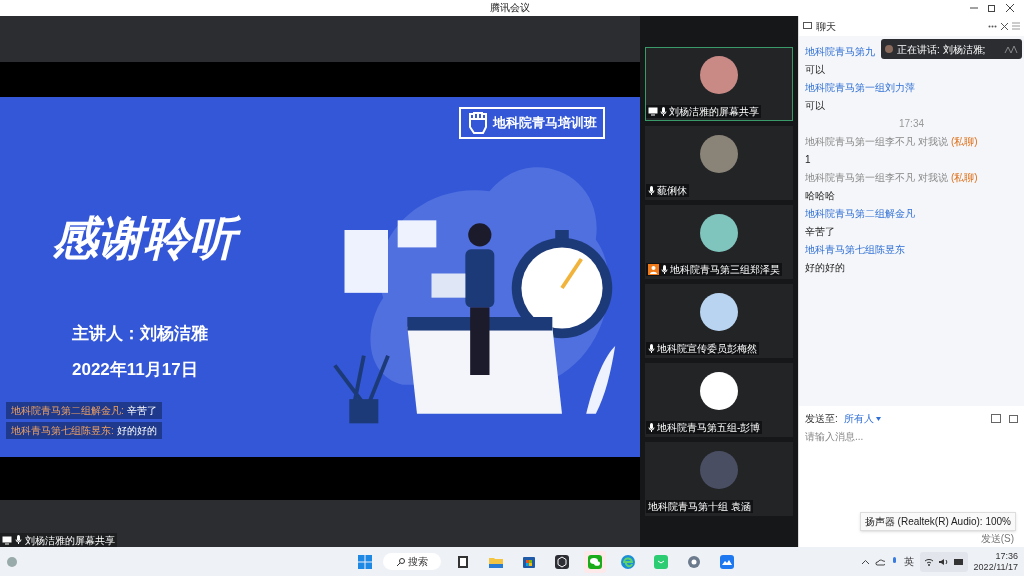 The image size is (1024, 576). Describe the element at coordinates (889, 49) in the screenshot. I see `avatar` at that location.